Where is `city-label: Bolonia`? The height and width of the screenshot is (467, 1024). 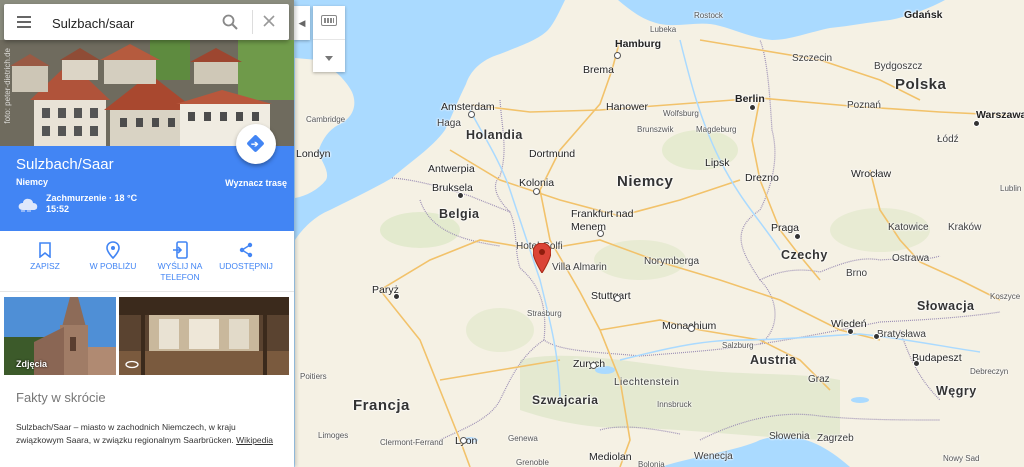
city-label: Bolonia is located at coordinates (651, 463).